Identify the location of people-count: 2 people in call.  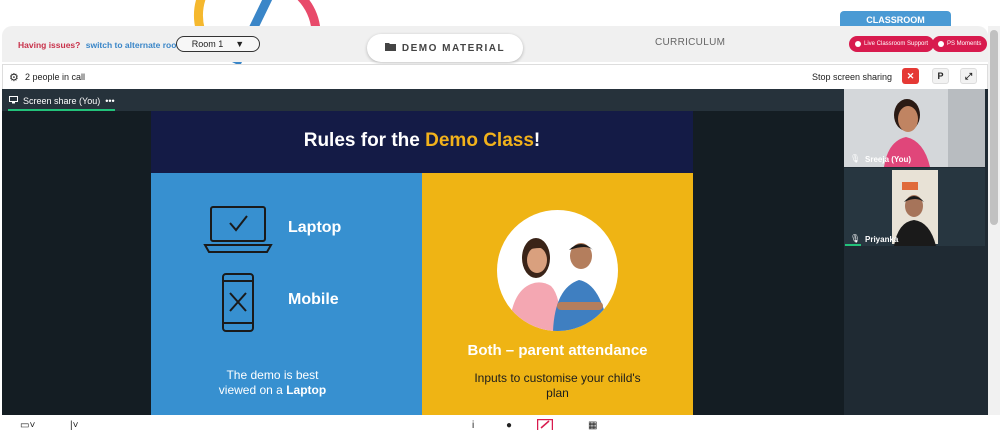
(55, 77).